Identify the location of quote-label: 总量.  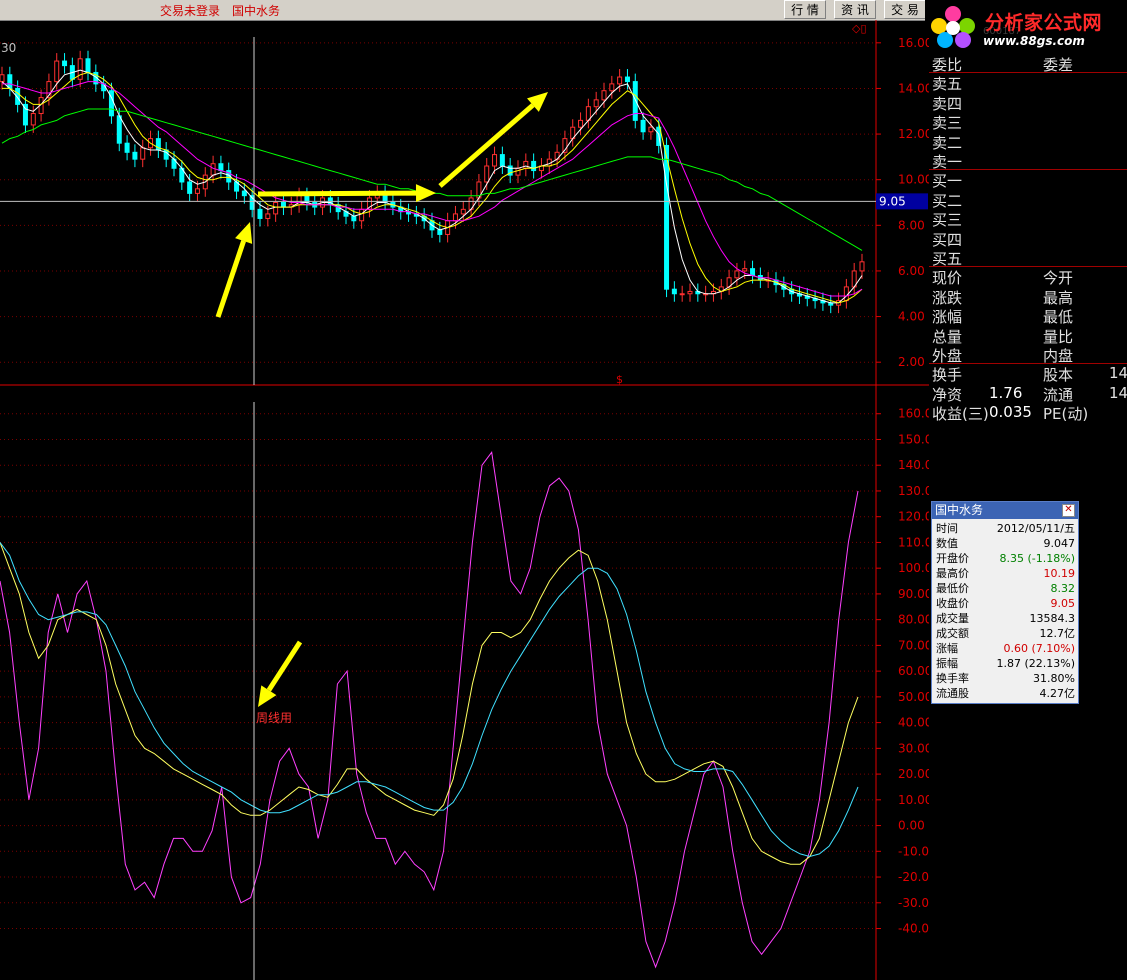
(947, 336).